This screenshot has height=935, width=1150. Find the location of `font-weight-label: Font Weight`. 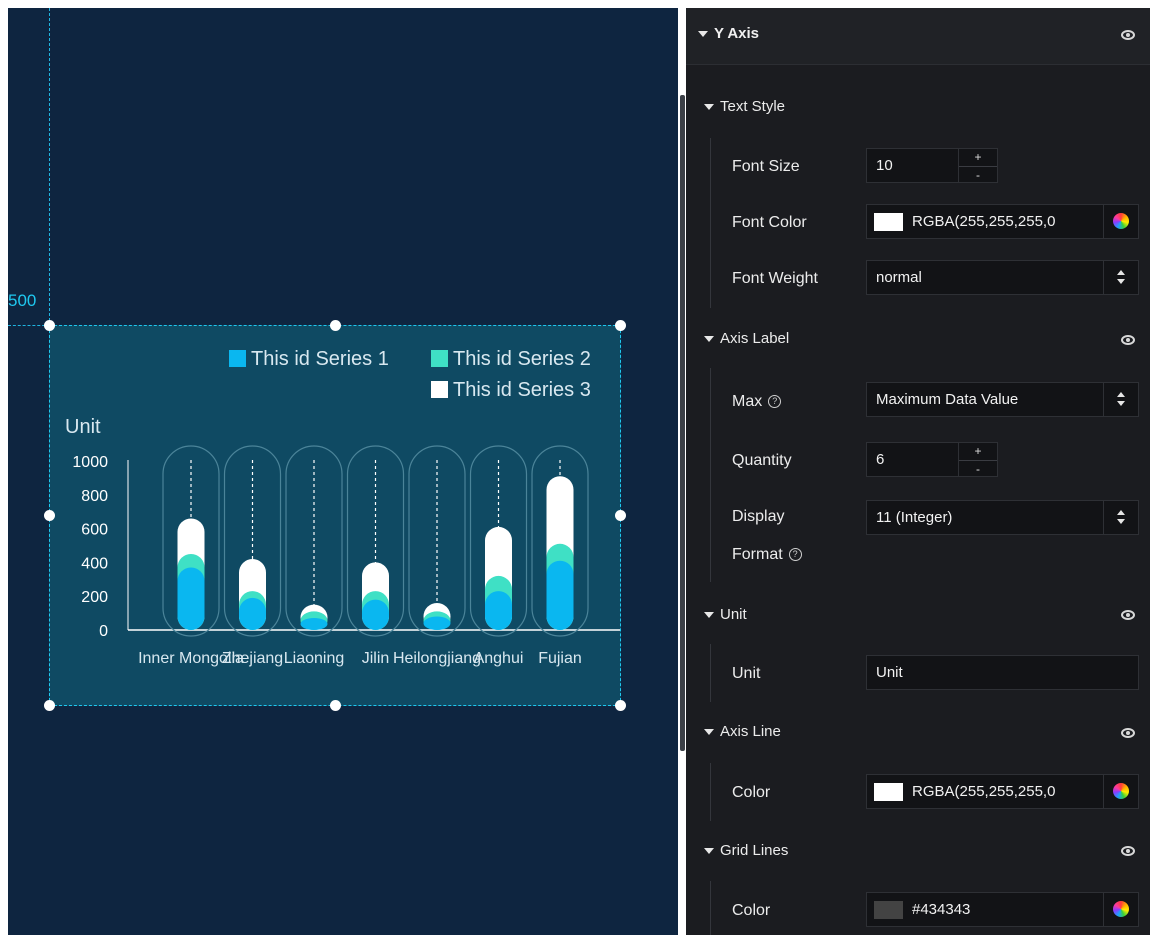

font-weight-label: Font Weight is located at coordinates (775, 278).